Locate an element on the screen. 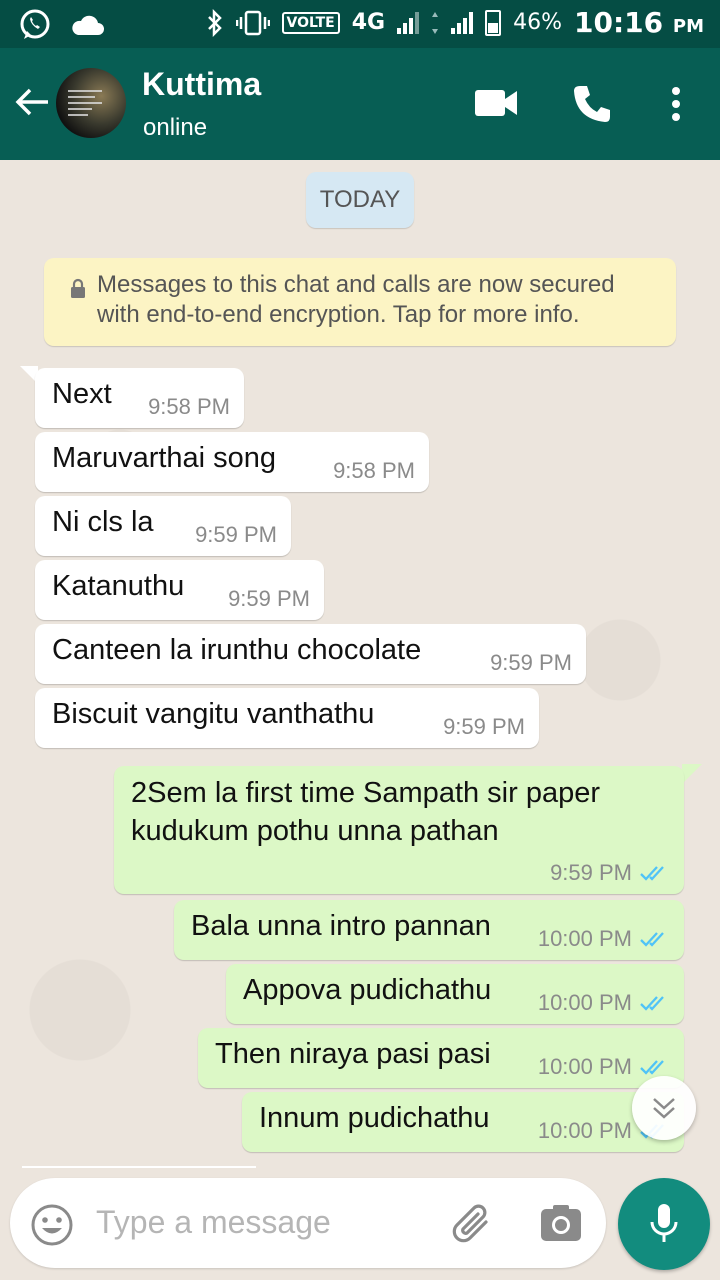 This screenshot has width=720, height=1280. message-composer: Type a message is located at coordinates (308, 1223).